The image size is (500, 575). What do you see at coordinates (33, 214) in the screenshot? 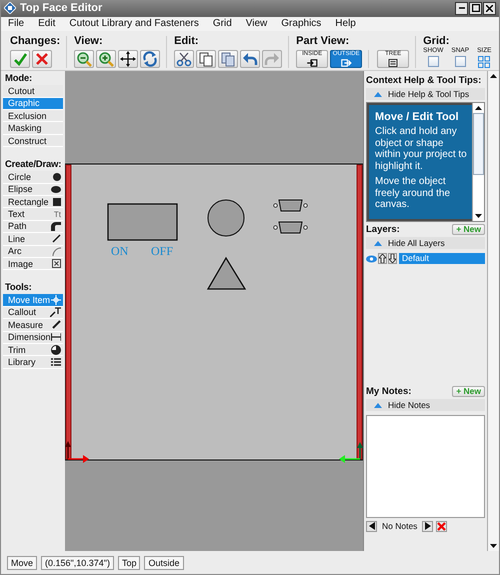
I see `sidebar-item: Text Tt` at bounding box center [33, 214].